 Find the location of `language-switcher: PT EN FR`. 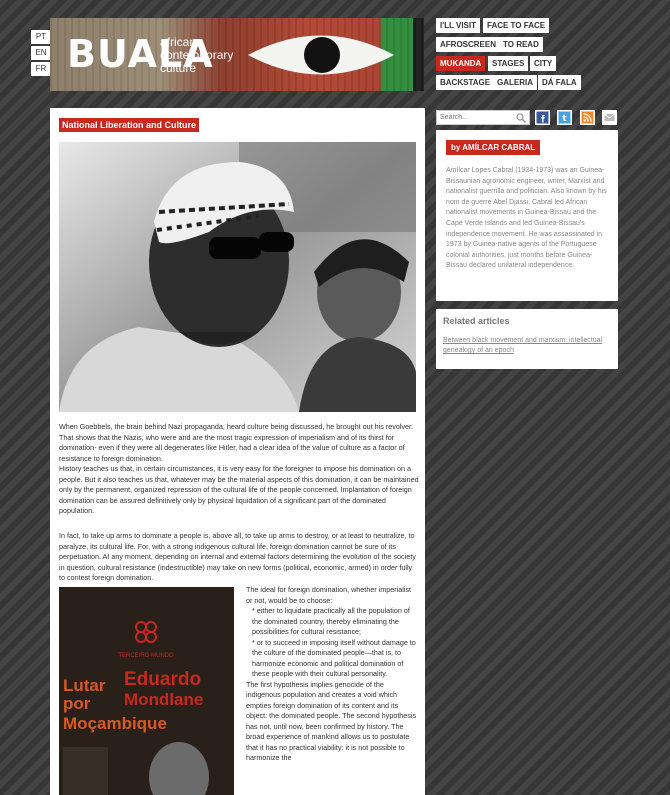

language-switcher: PT EN FR is located at coordinates (41, 54).